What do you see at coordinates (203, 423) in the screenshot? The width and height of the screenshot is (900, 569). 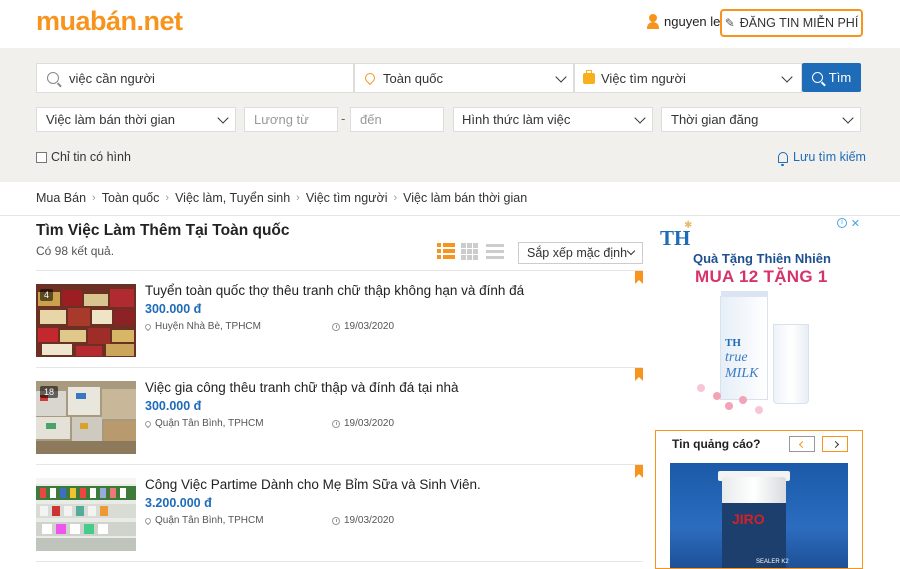 I see `listing-location: Quận Tân Bình, TPHCM` at bounding box center [203, 423].